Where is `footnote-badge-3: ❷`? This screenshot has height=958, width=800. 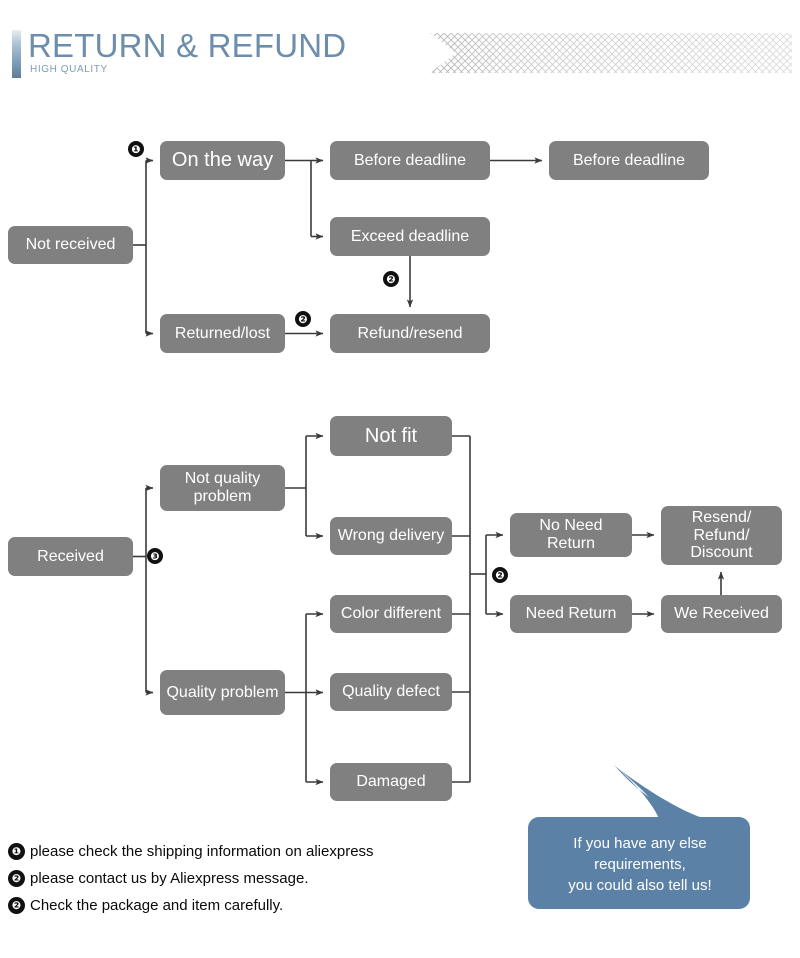
footnote-badge-3: ❷ is located at coordinates (16, 905).